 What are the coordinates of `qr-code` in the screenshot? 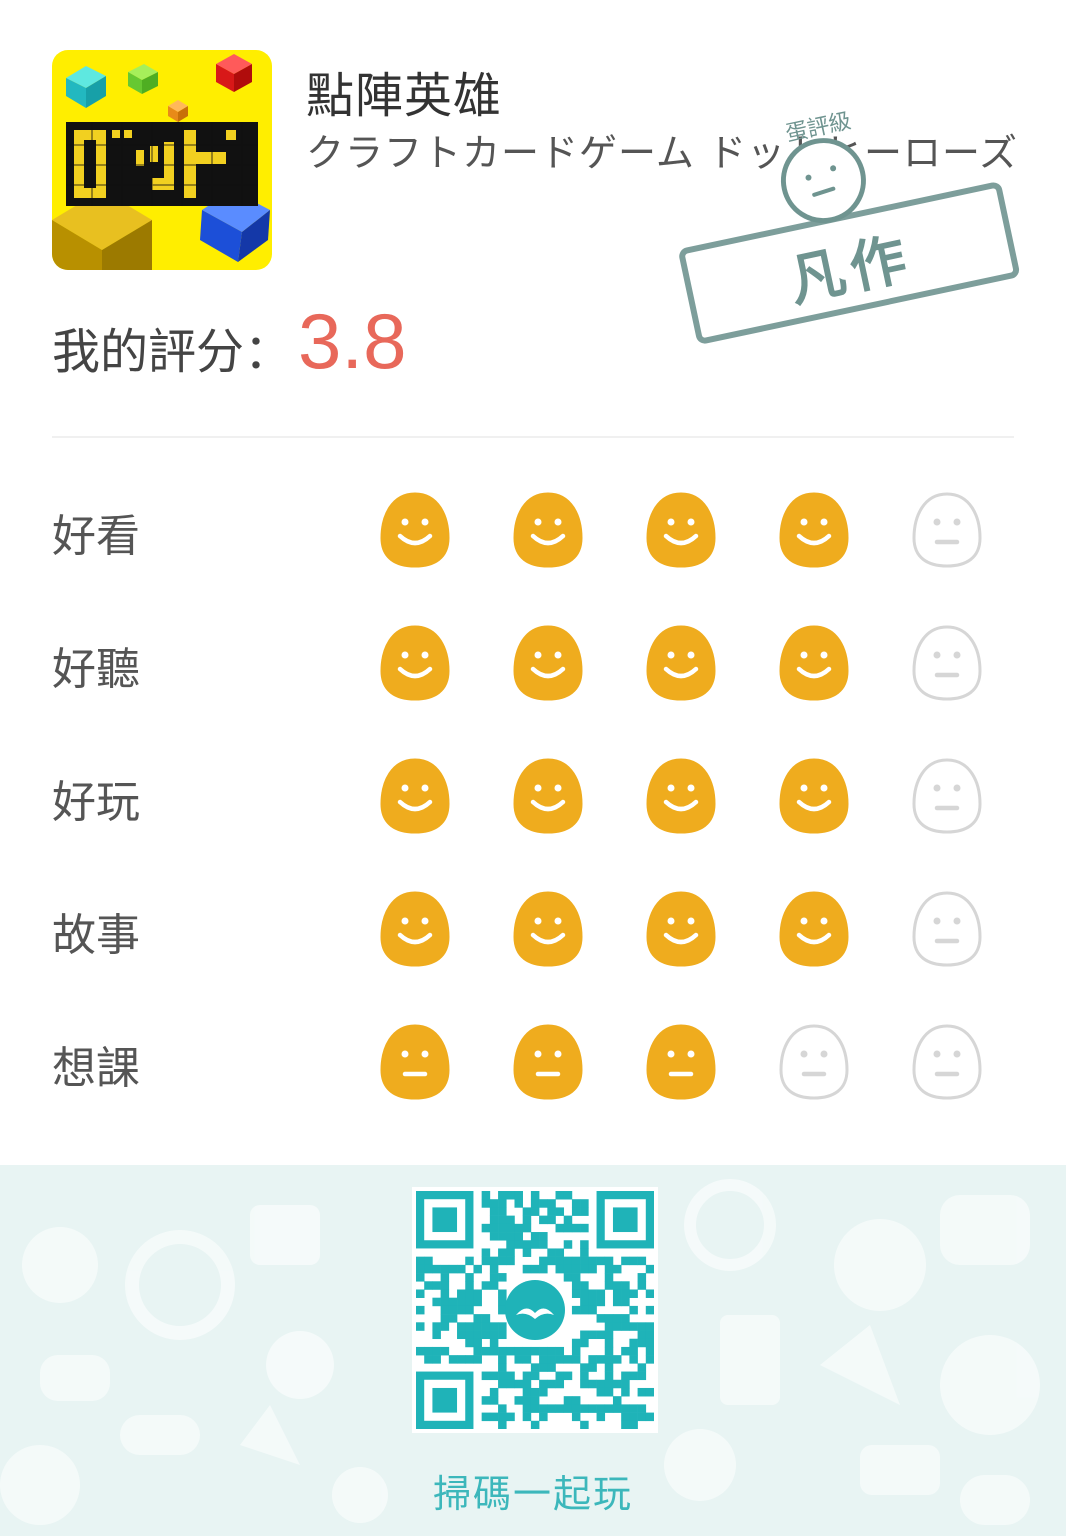 It's located at (535, 1310).